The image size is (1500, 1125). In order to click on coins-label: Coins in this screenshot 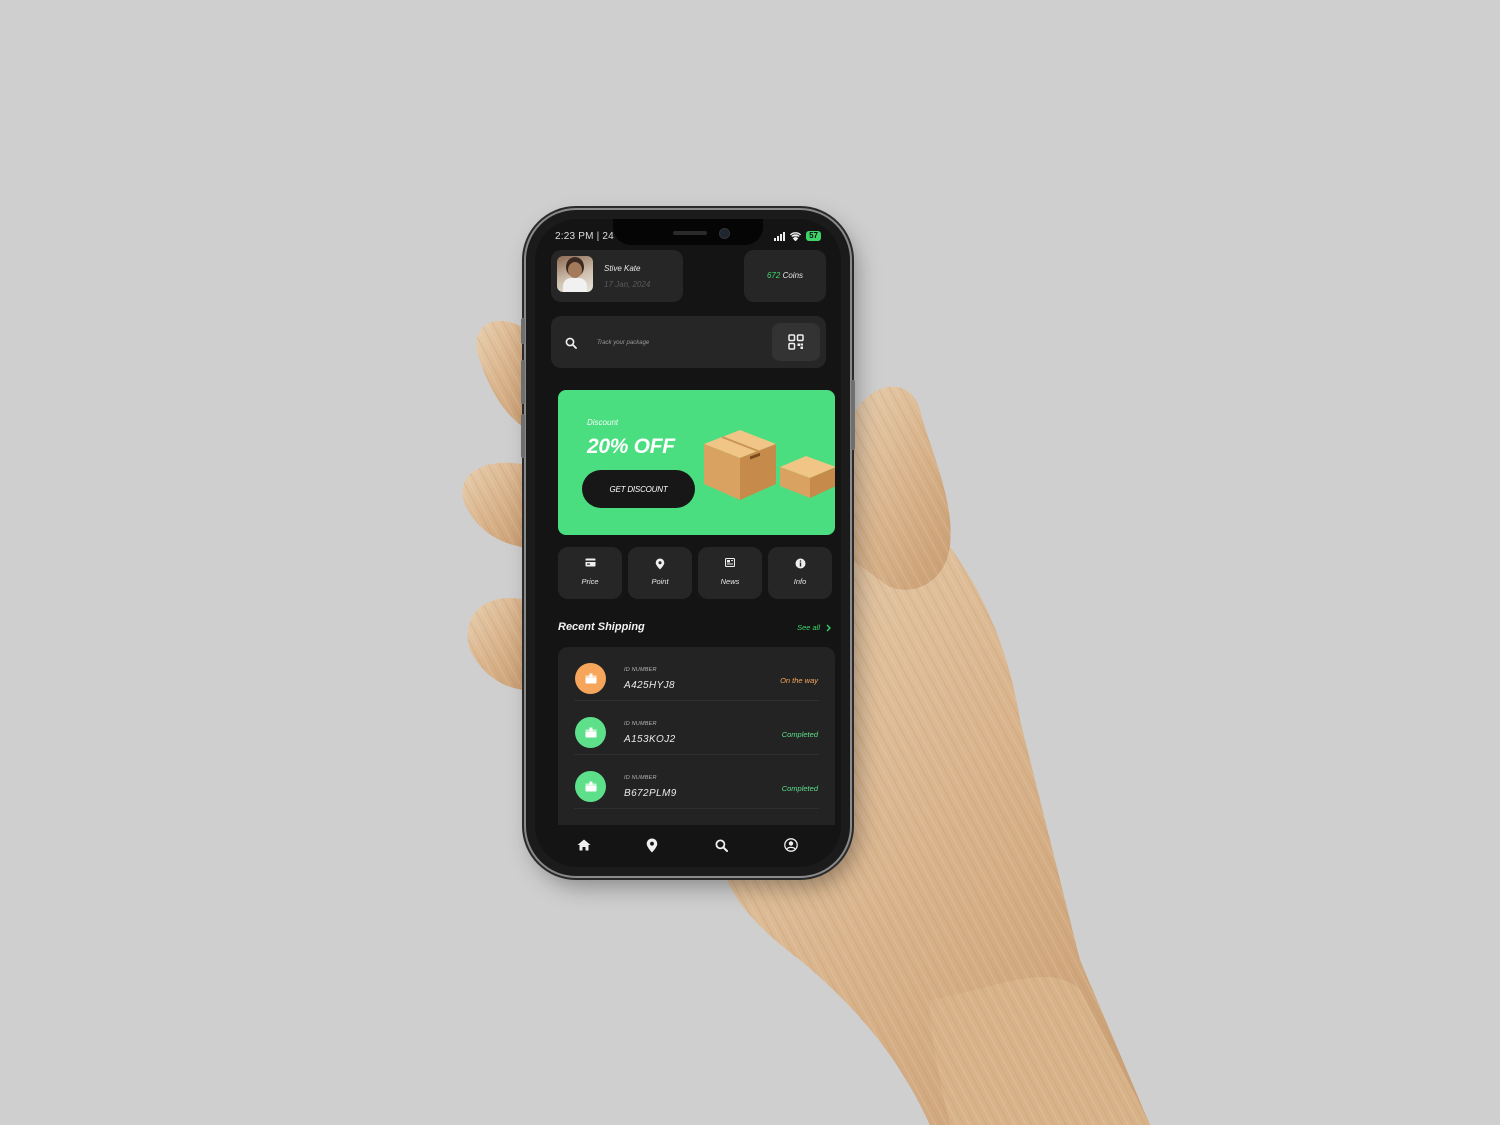, I will do `click(793, 275)`.